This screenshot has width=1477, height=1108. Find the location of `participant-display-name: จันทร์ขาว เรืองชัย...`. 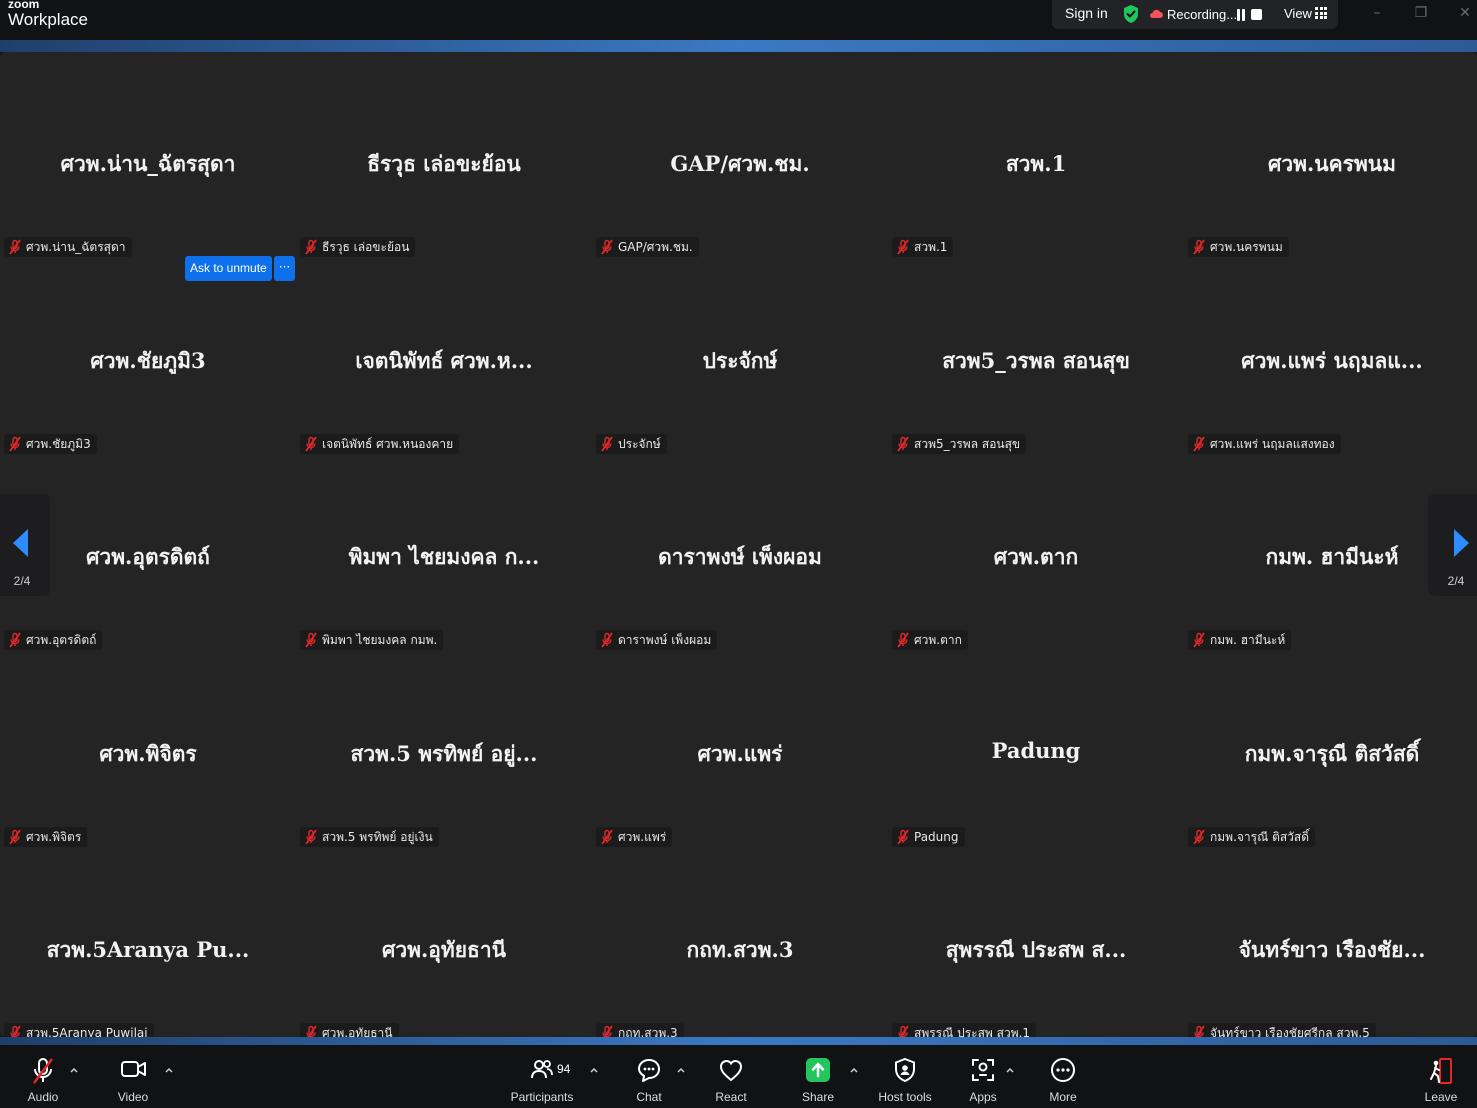

participant-display-name: จันทร์ขาว เรืองชัย... is located at coordinates (1332, 949).